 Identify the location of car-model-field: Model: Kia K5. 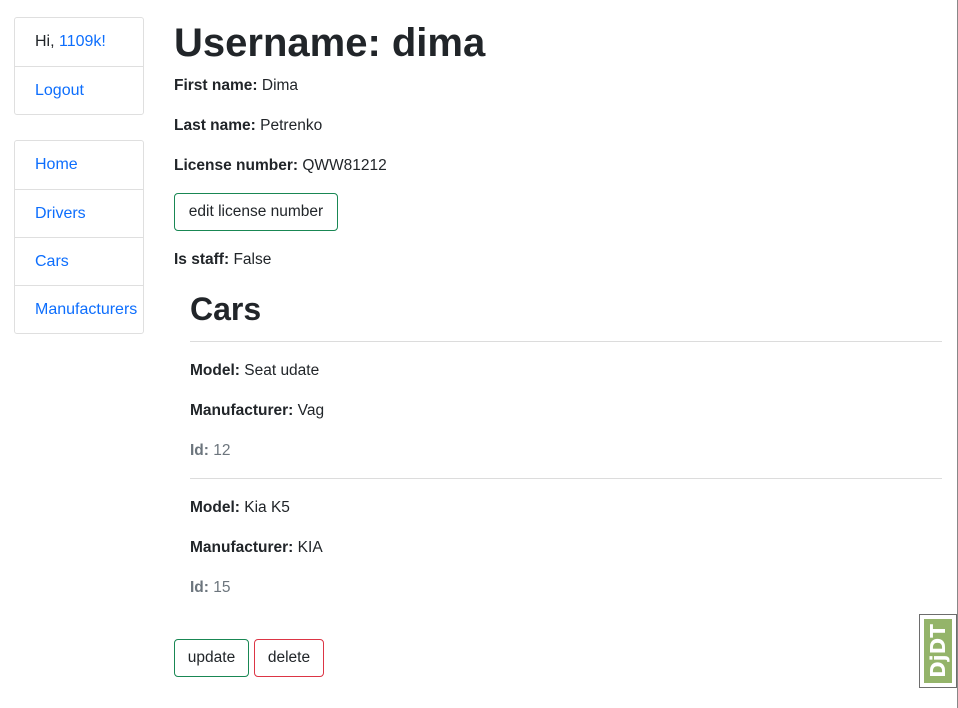
(240, 508).